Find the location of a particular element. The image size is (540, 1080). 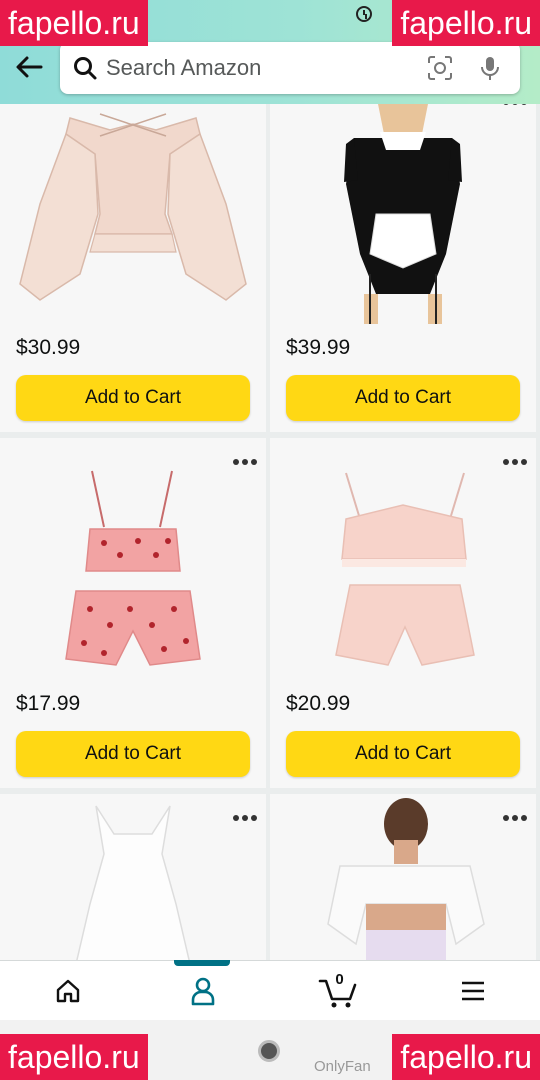

microphone-icon is located at coordinates (490, 68).